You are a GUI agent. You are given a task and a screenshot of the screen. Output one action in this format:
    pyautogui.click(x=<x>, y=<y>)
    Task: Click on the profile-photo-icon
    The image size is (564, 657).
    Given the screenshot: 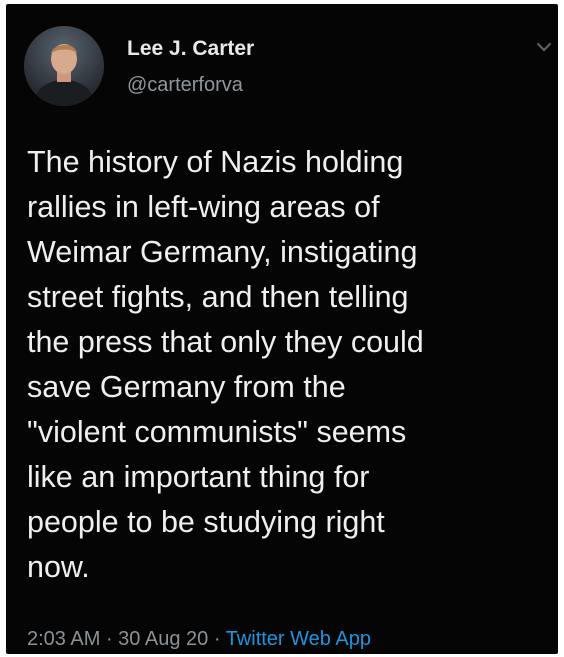 What is the action you would take?
    pyautogui.click(x=64, y=66)
    